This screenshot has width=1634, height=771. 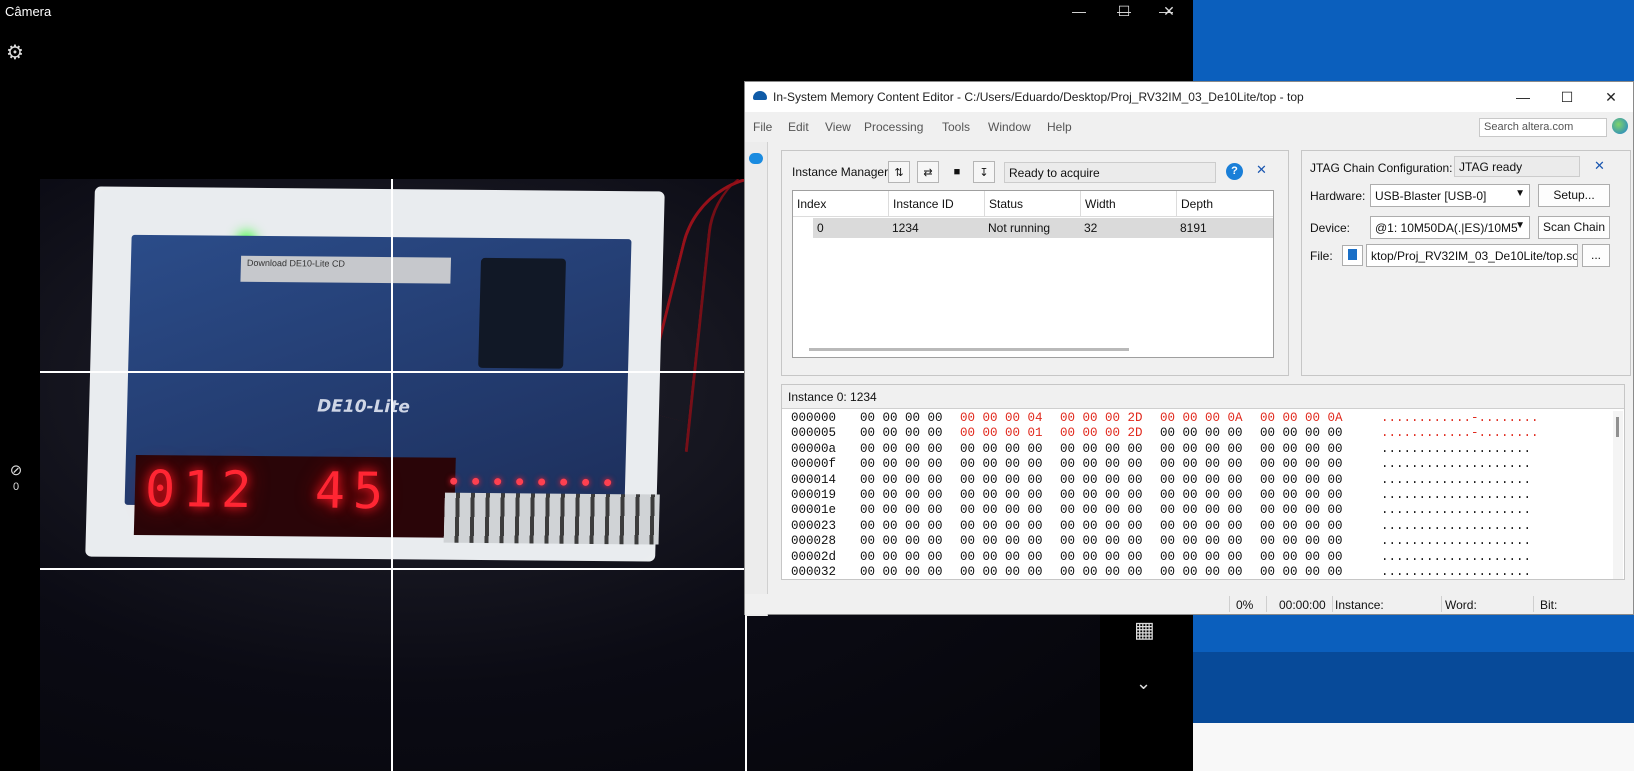 I want to click on chevron-down-icon: ⌄, so click(x=1143, y=683).